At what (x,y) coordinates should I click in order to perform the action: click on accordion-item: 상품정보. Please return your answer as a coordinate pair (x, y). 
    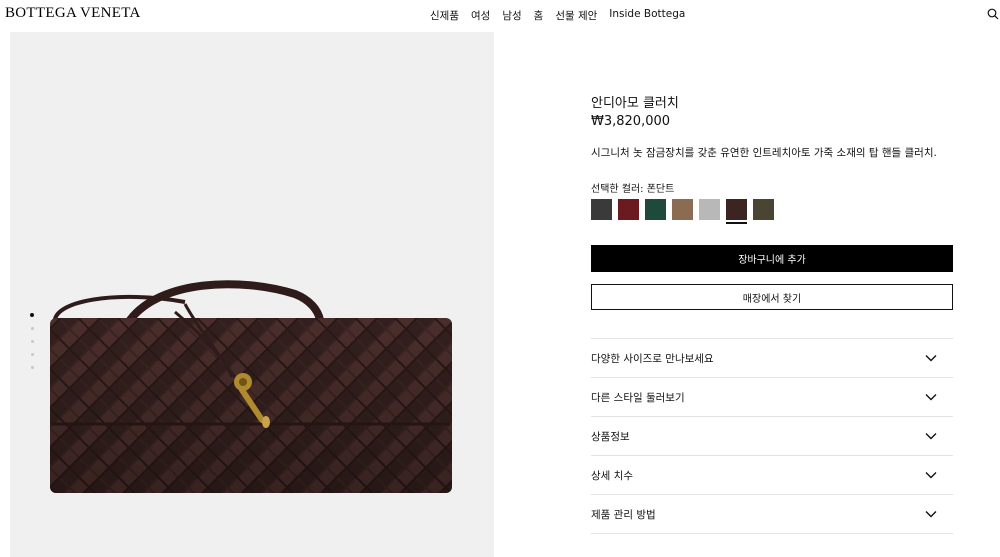
    Looking at the image, I should click on (772, 436).